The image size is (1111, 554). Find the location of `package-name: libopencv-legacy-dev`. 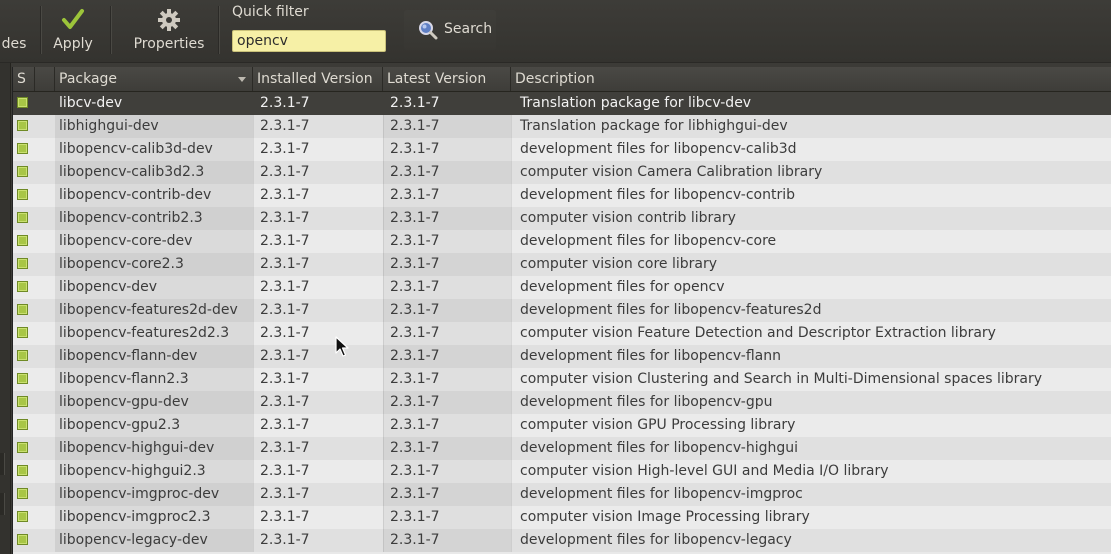

package-name: libopencv-legacy-dev is located at coordinates (154, 540).